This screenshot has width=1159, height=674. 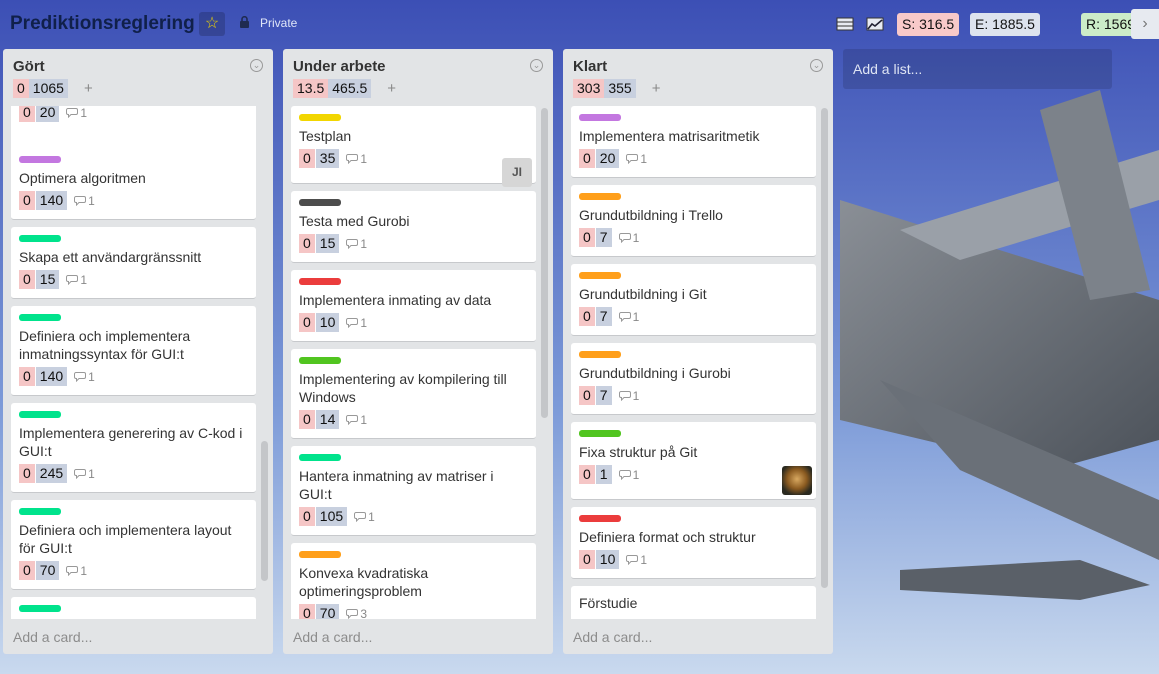 I want to click on list-title: Gört, so click(x=29, y=66).